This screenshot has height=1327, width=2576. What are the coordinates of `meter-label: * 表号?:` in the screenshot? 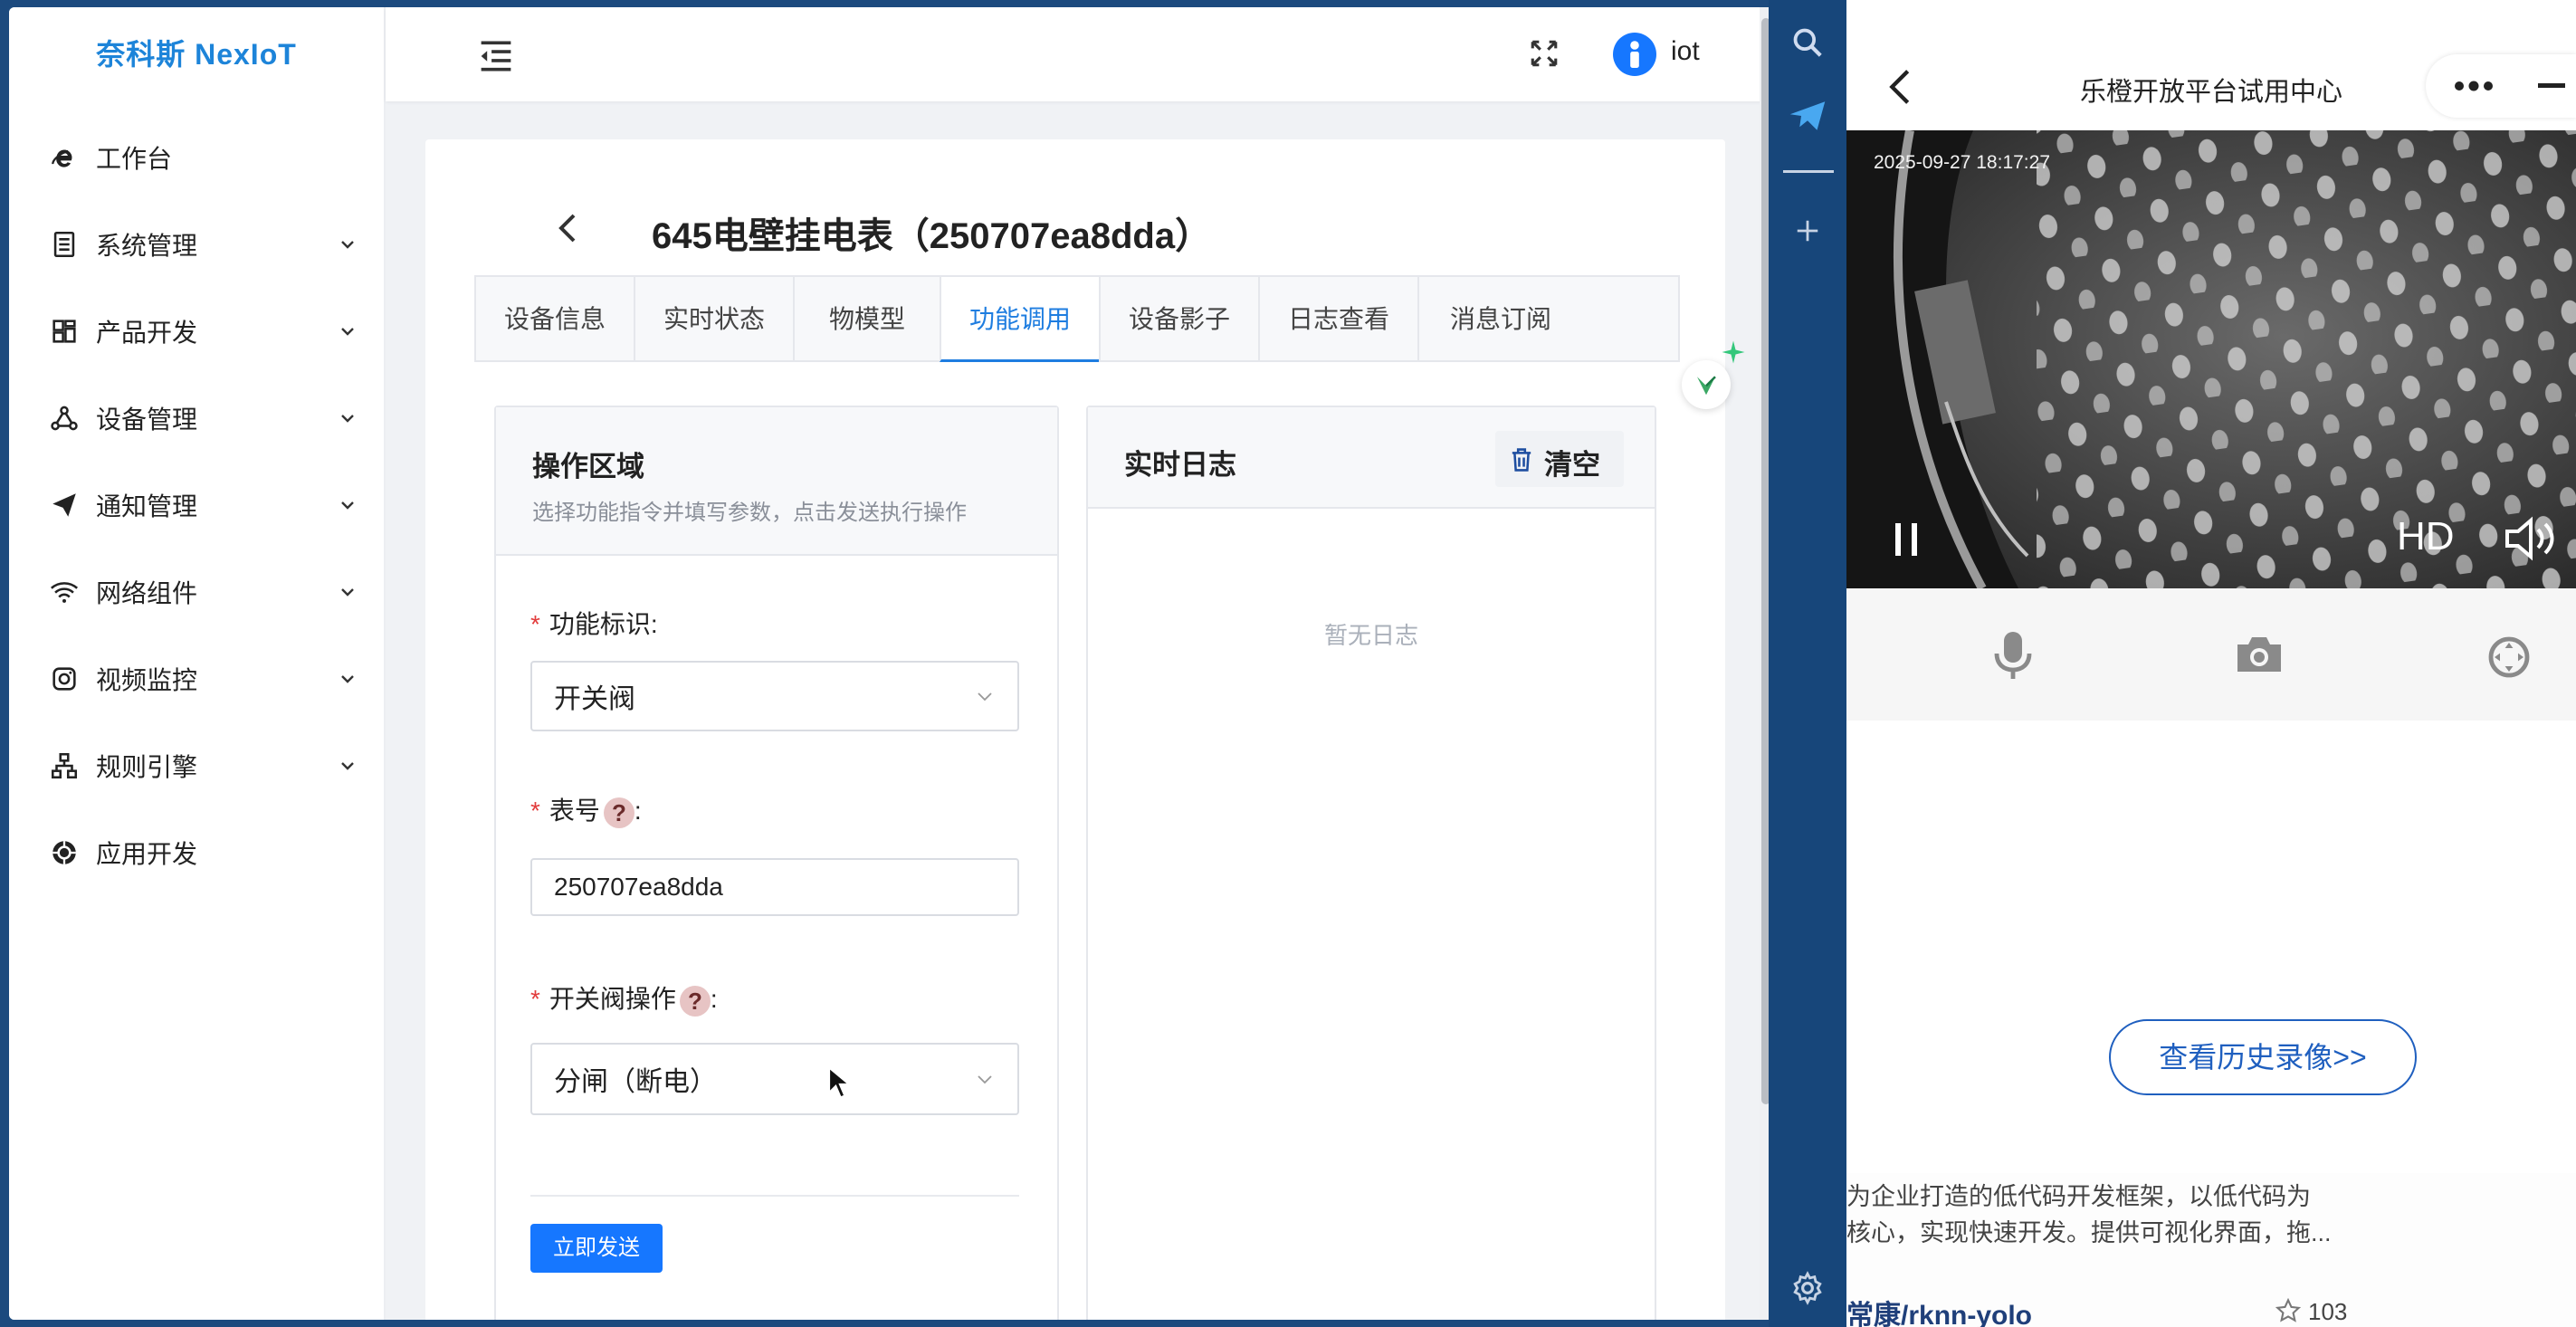 It's located at (586, 812).